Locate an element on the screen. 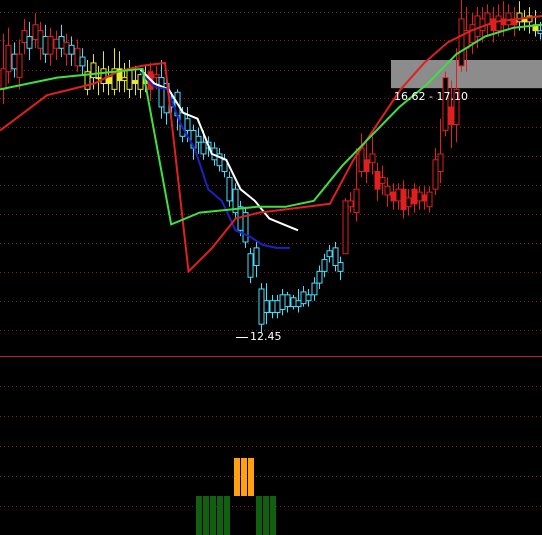  low-price-label: 12.45 is located at coordinates (266, 336).